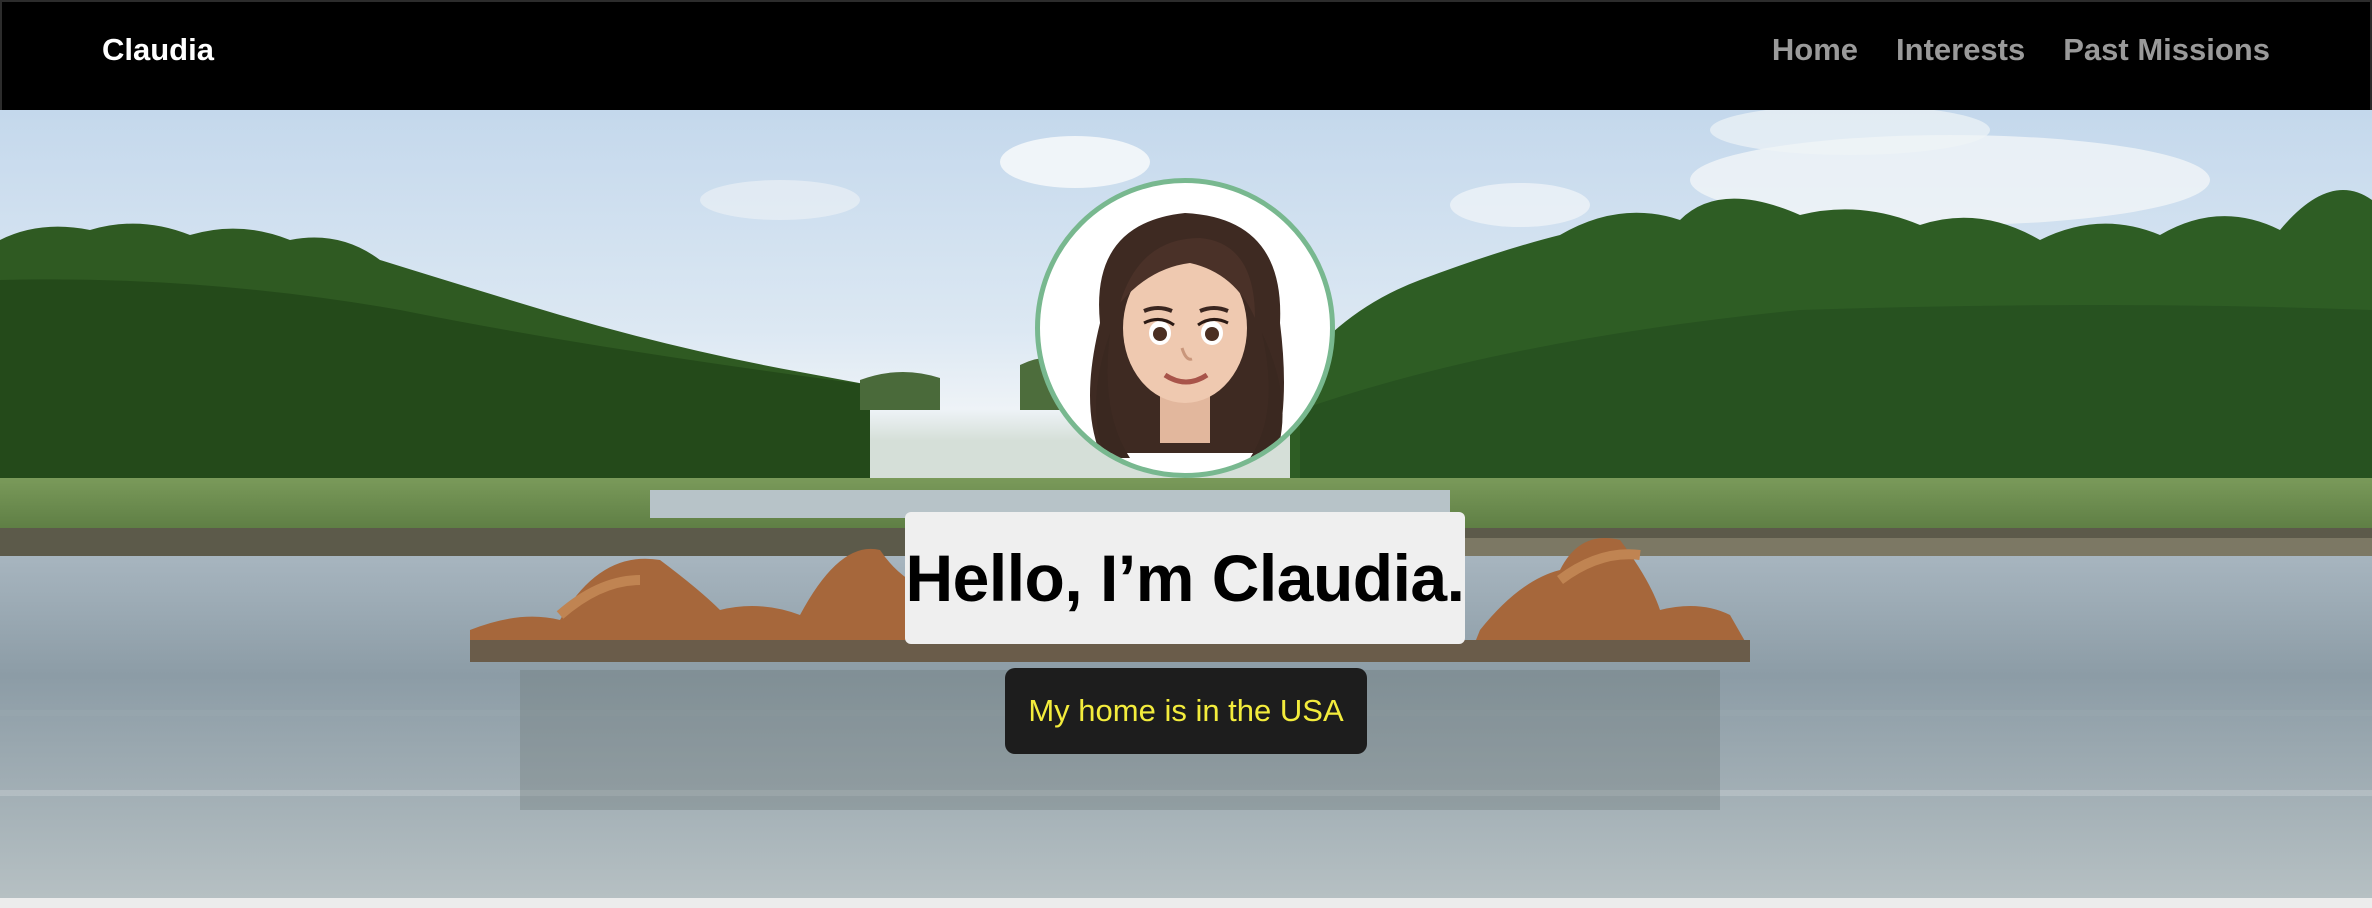 Image resolution: width=2372 pixels, height=908 pixels. What do you see at coordinates (1815, 50) in the screenshot?
I see `nav-link-home: Home` at bounding box center [1815, 50].